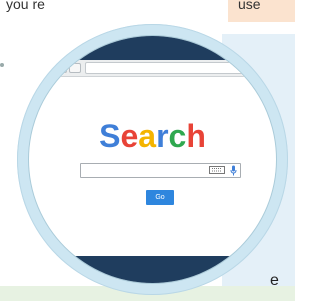 This screenshot has width=320, height=301. I want to click on forward-button, so click(75, 68).